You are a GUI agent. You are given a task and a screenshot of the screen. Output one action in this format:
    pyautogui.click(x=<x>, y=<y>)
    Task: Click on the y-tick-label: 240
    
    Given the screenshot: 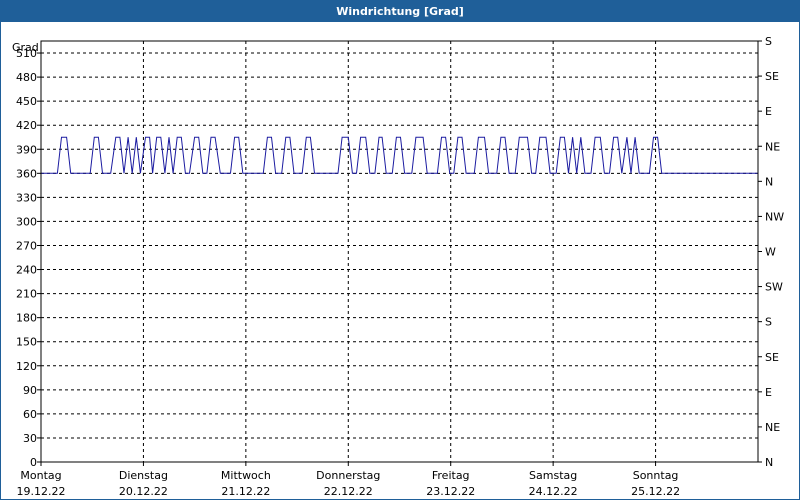 What is the action you would take?
    pyautogui.click(x=26, y=270)
    